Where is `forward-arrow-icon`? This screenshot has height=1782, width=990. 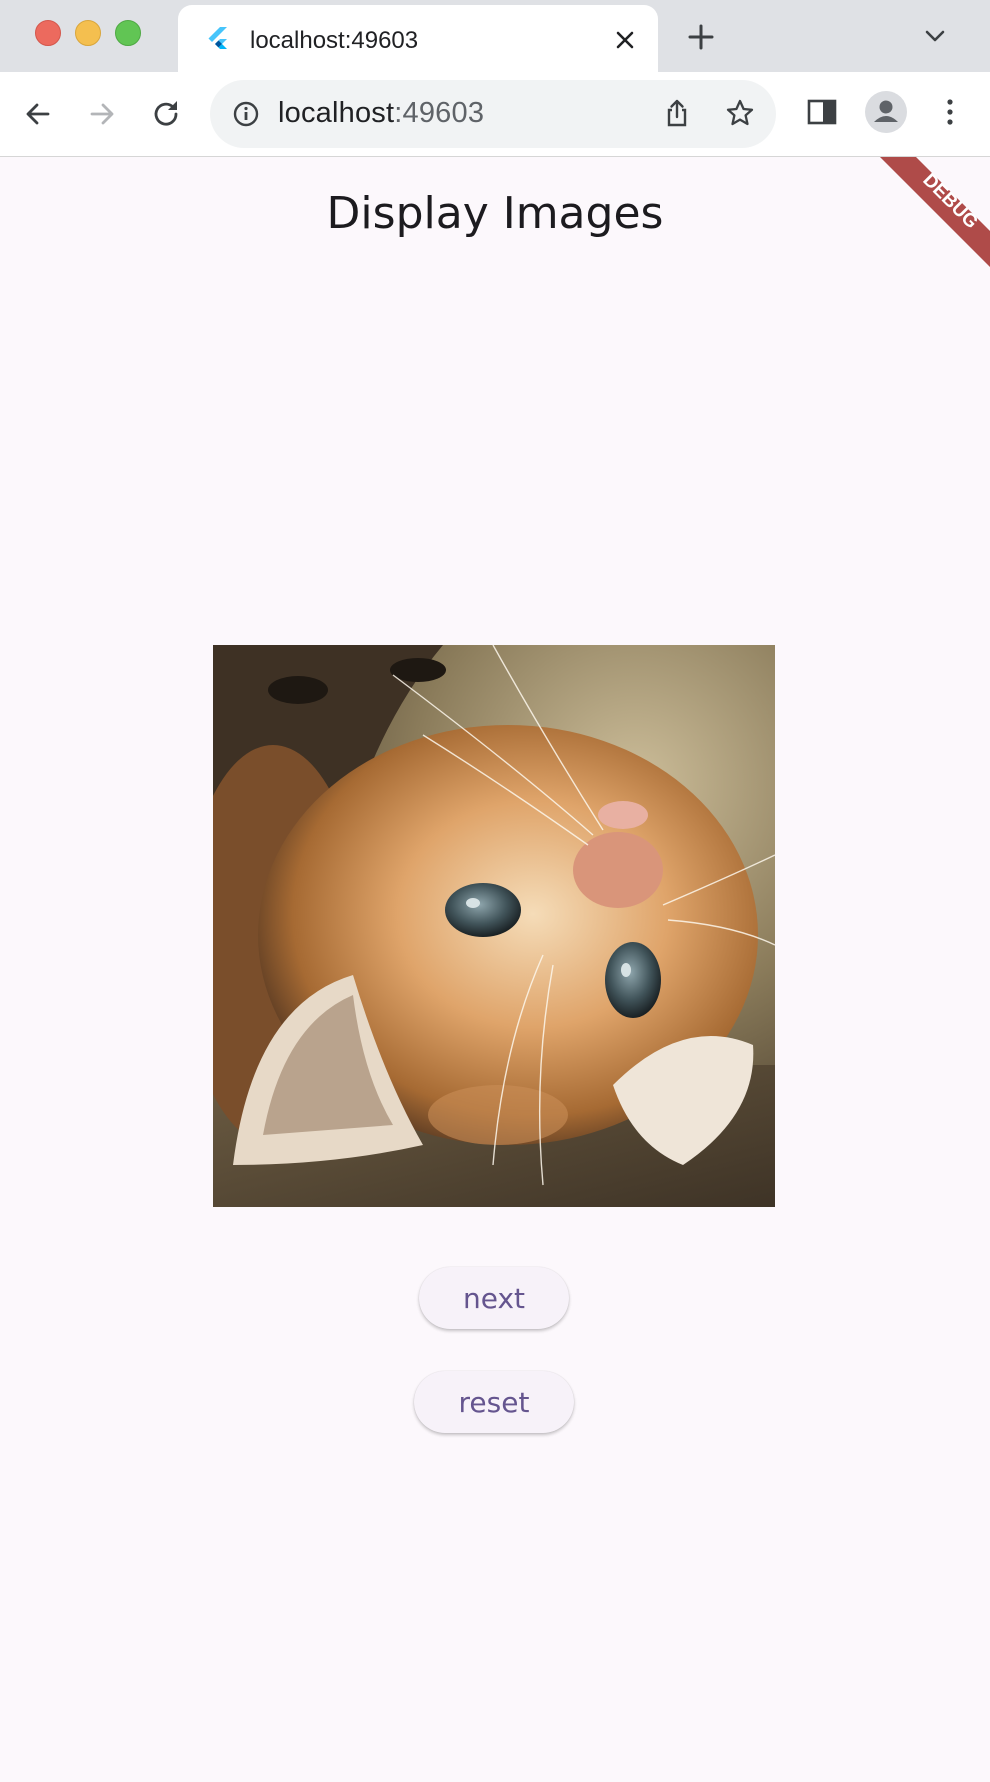
forward-arrow-icon is located at coordinates (102, 114).